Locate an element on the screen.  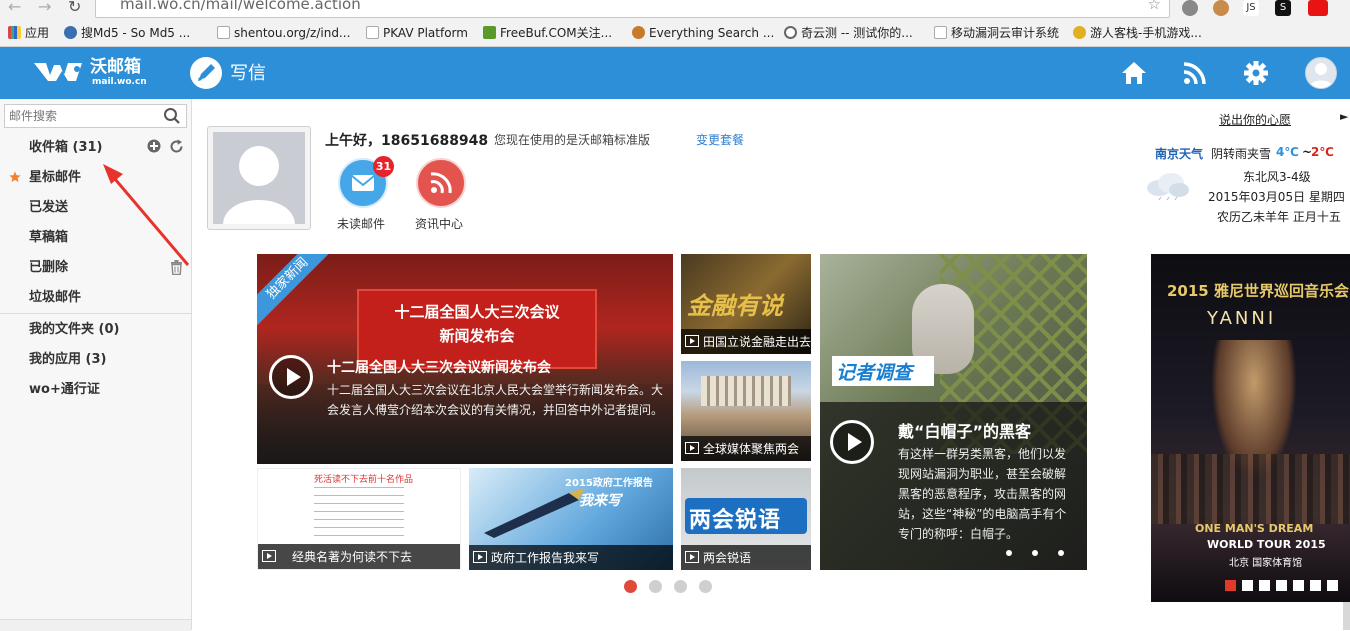
home-icon is located at coordinates (1134, 73).